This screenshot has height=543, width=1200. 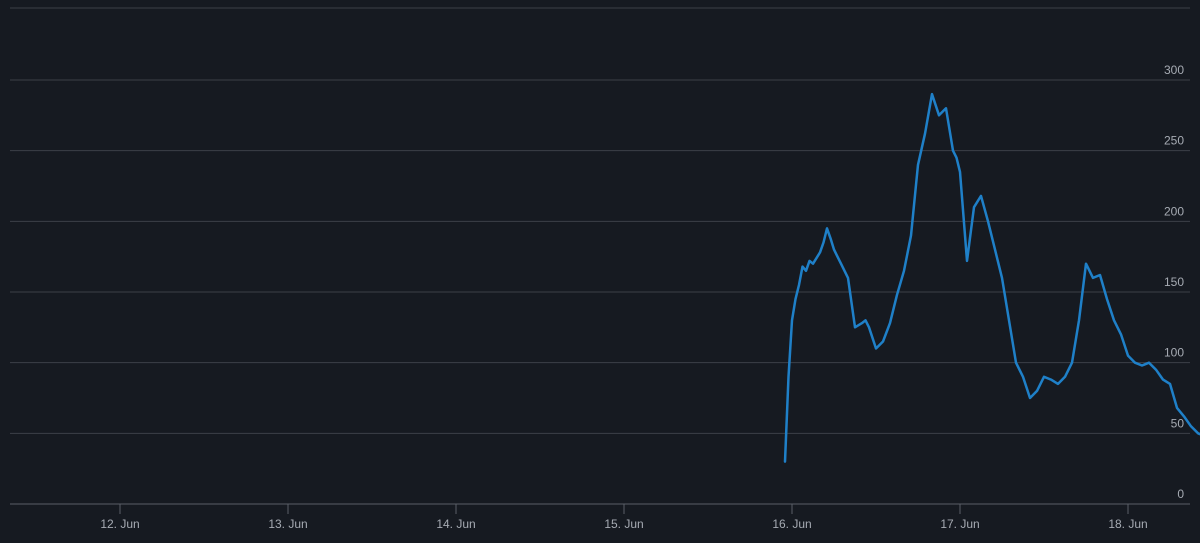 What do you see at coordinates (1174, 353) in the screenshot?
I see `y-tick-label: 100` at bounding box center [1174, 353].